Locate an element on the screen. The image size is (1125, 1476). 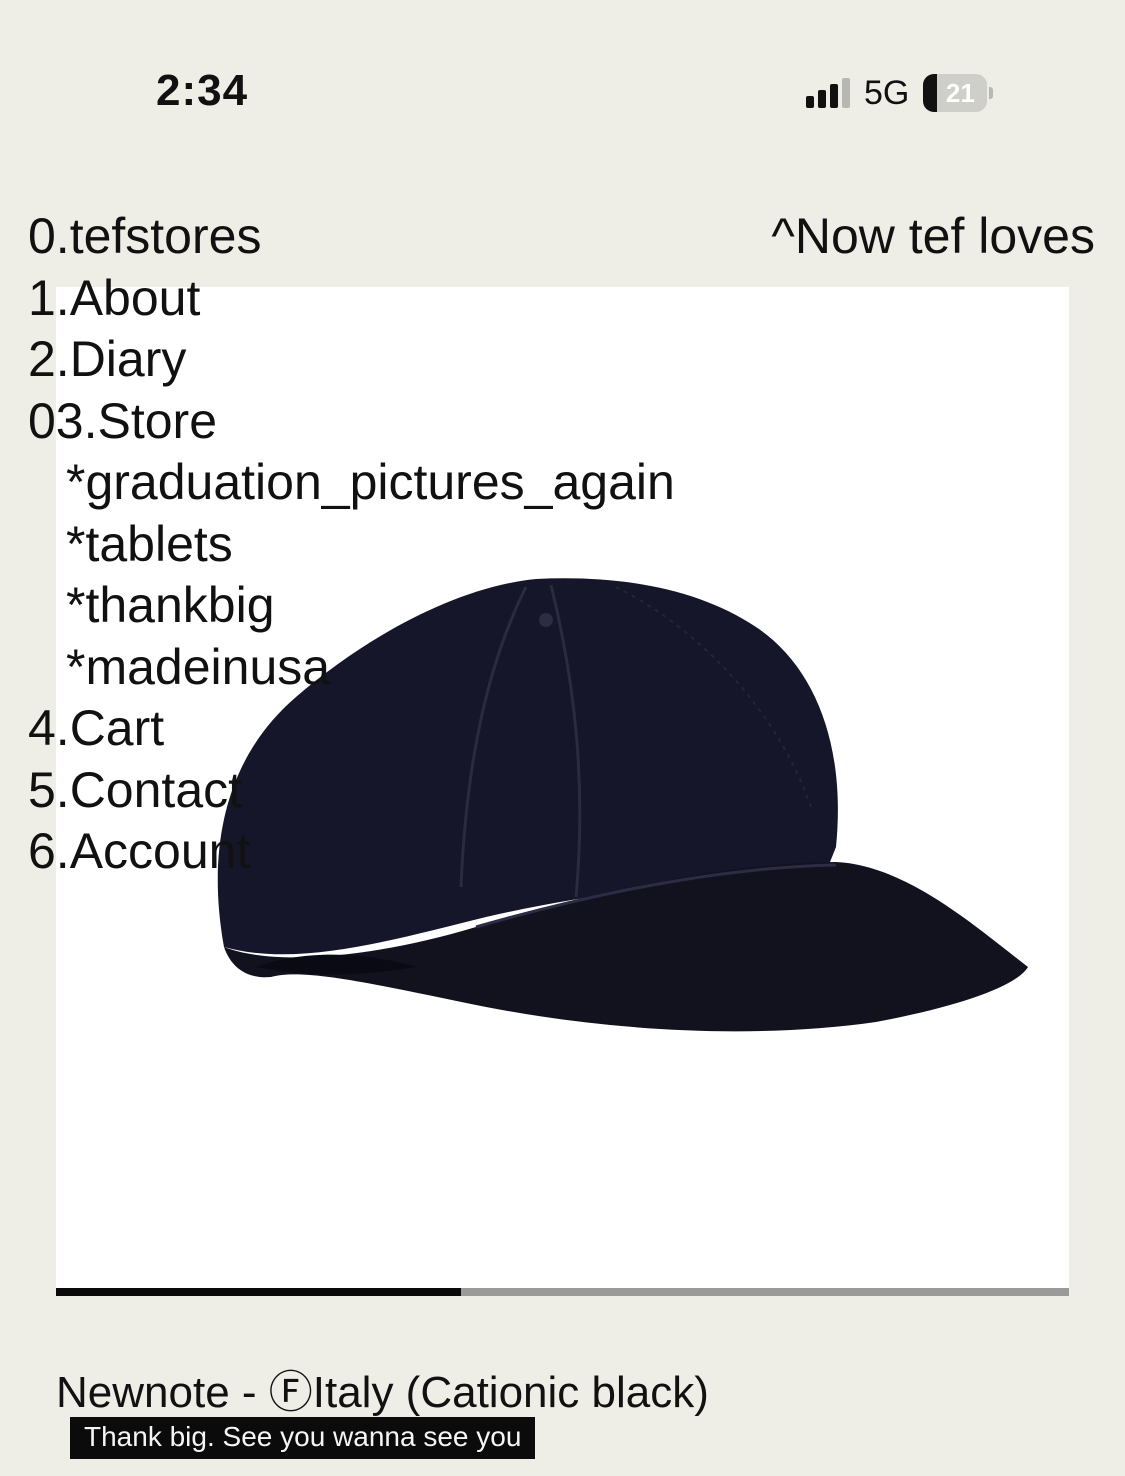
product-title: Newnote - ⒻItaly (Cationic black) is located at coordinates (382, 1392).